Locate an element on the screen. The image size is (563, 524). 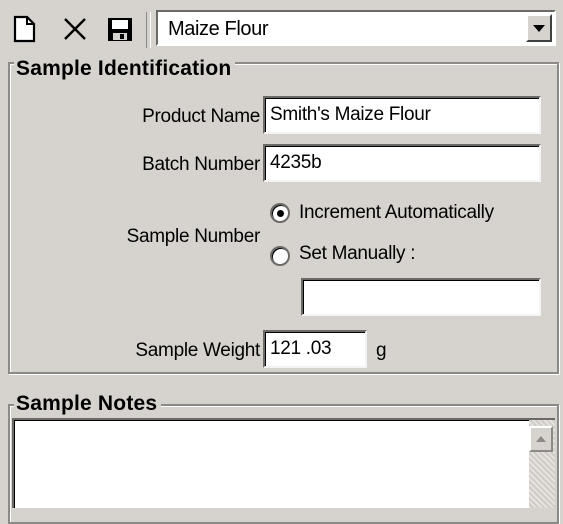
sample-notes-title: Sample Notes is located at coordinates (88, 404).